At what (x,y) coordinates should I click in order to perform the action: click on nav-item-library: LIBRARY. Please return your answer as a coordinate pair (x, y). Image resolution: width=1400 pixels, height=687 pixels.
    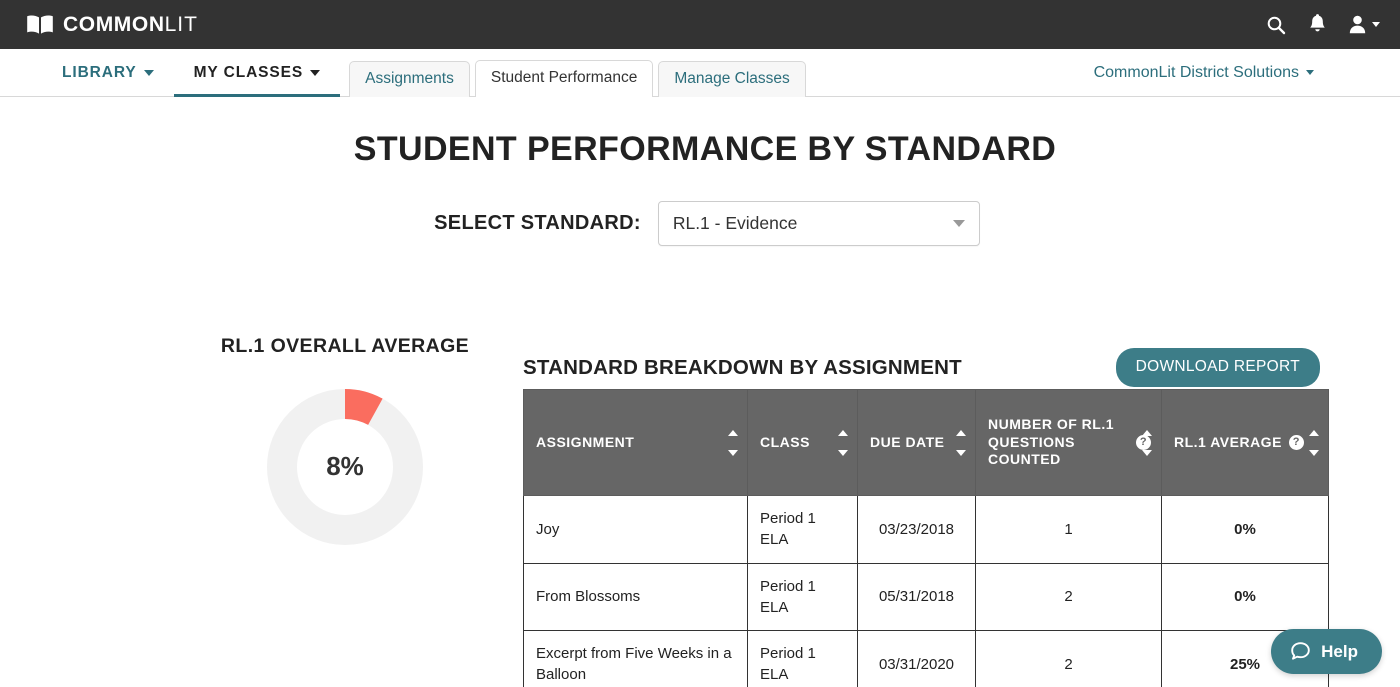
    Looking at the image, I should click on (108, 72).